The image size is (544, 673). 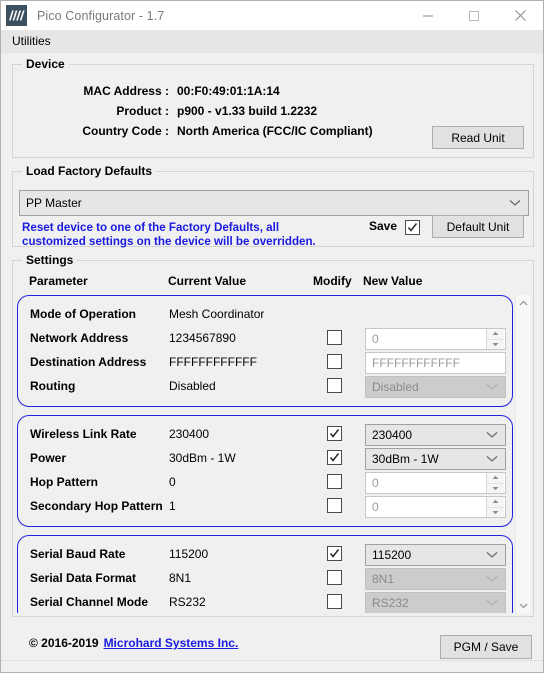 What do you see at coordinates (125, 131) in the screenshot?
I see `country-code-label: Country Code :` at bounding box center [125, 131].